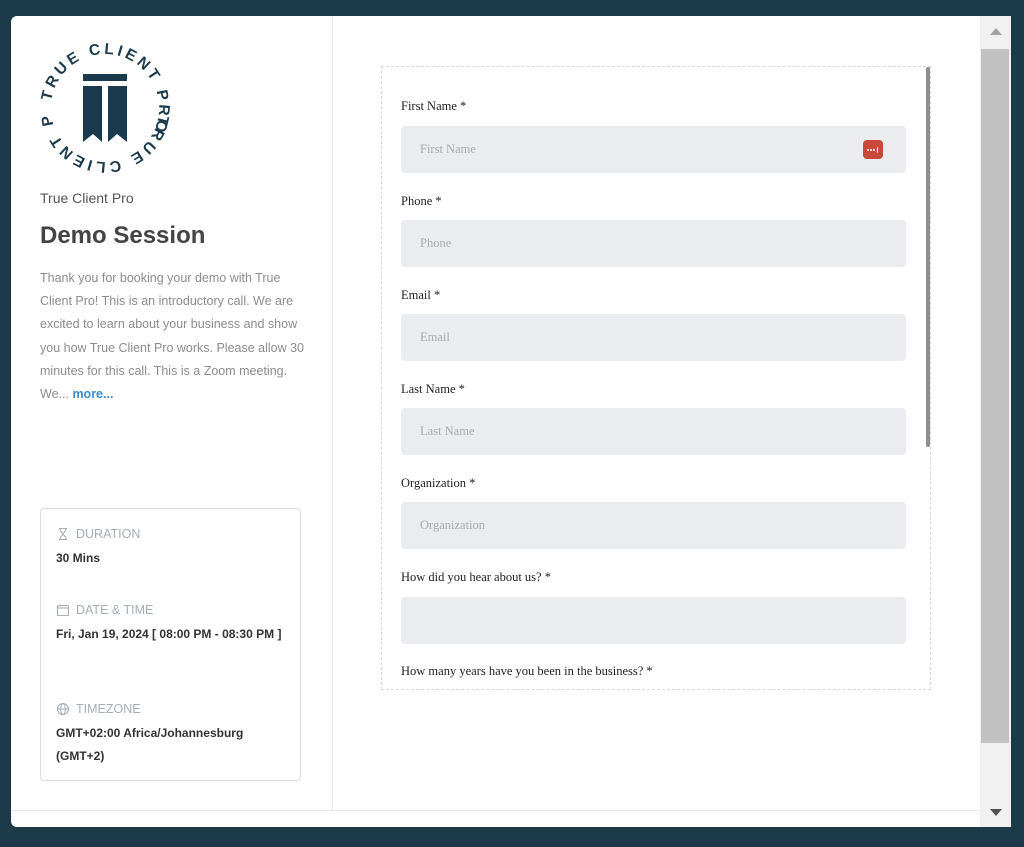  What do you see at coordinates (653, 149) in the screenshot?
I see `first-name-input: First Name` at bounding box center [653, 149].